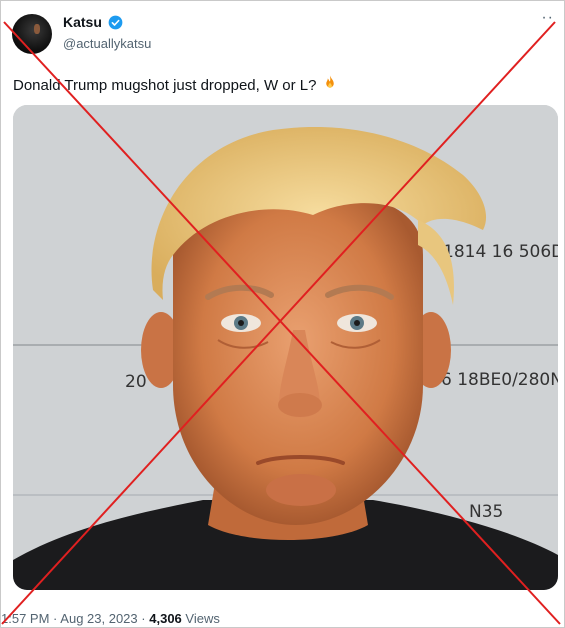 The width and height of the screenshot is (565, 628). What do you see at coordinates (25, 618) in the screenshot?
I see `tweet-time: 1:57 PM` at bounding box center [25, 618].